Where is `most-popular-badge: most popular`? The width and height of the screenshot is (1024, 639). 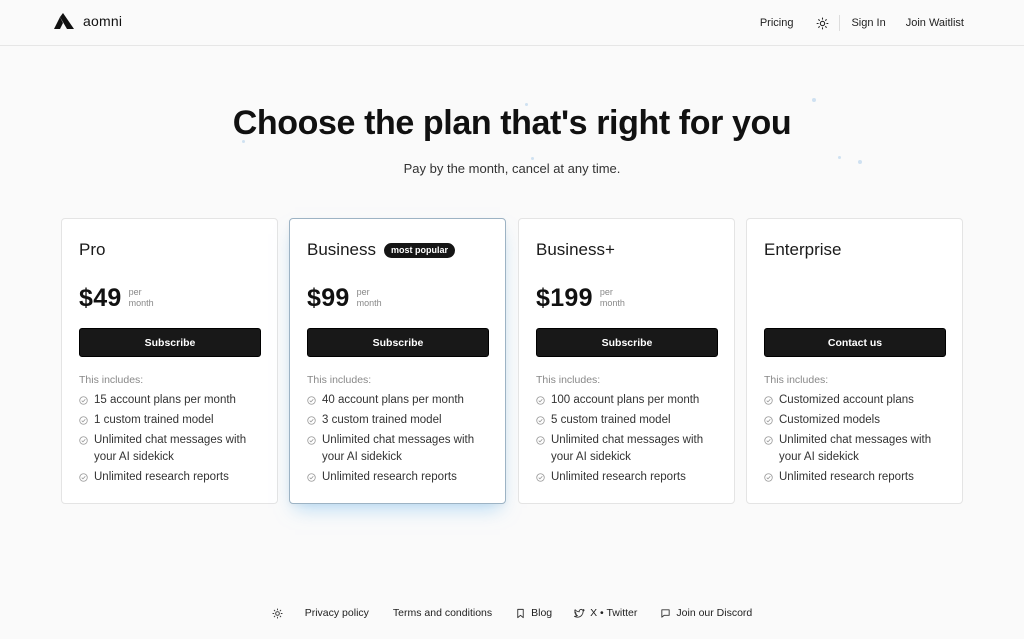 most-popular-badge: most popular is located at coordinates (419, 250).